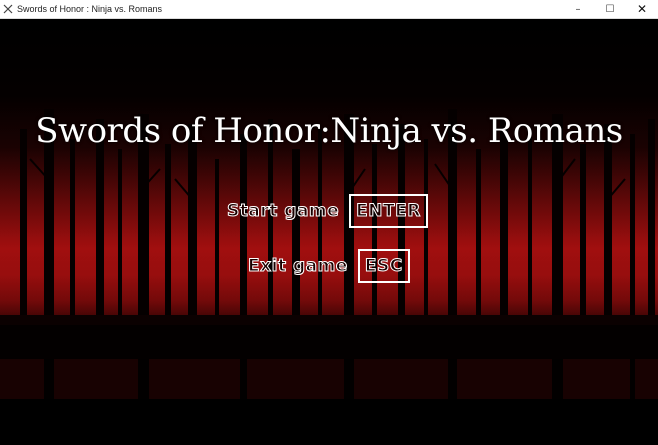  I want to click on minimize-button: –, so click(578, 9).